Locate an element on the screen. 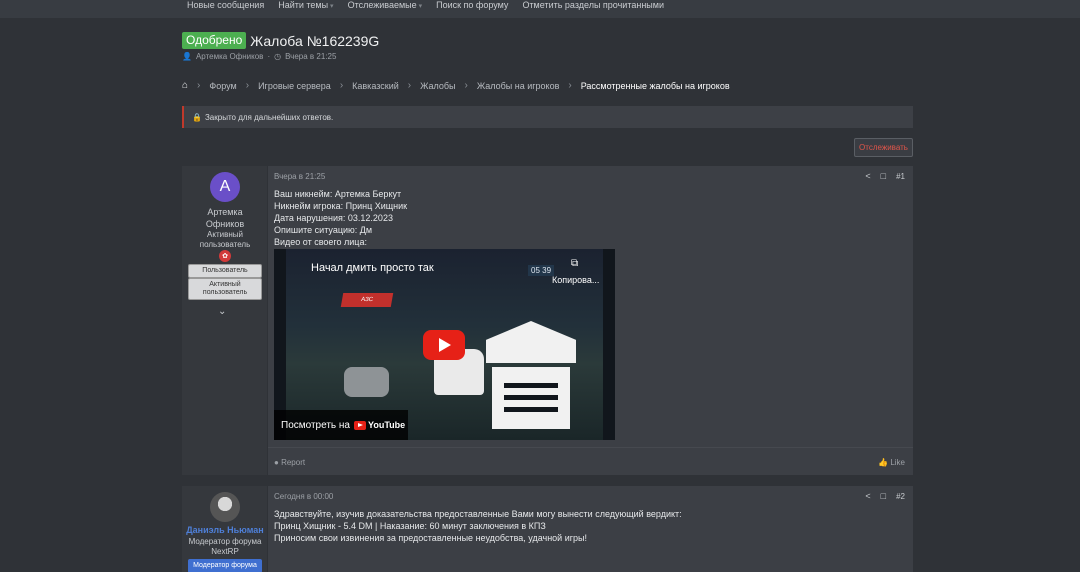 The width and height of the screenshot is (1080, 572). nav-watched: Отслеживаемые is located at coordinates (385, 5).